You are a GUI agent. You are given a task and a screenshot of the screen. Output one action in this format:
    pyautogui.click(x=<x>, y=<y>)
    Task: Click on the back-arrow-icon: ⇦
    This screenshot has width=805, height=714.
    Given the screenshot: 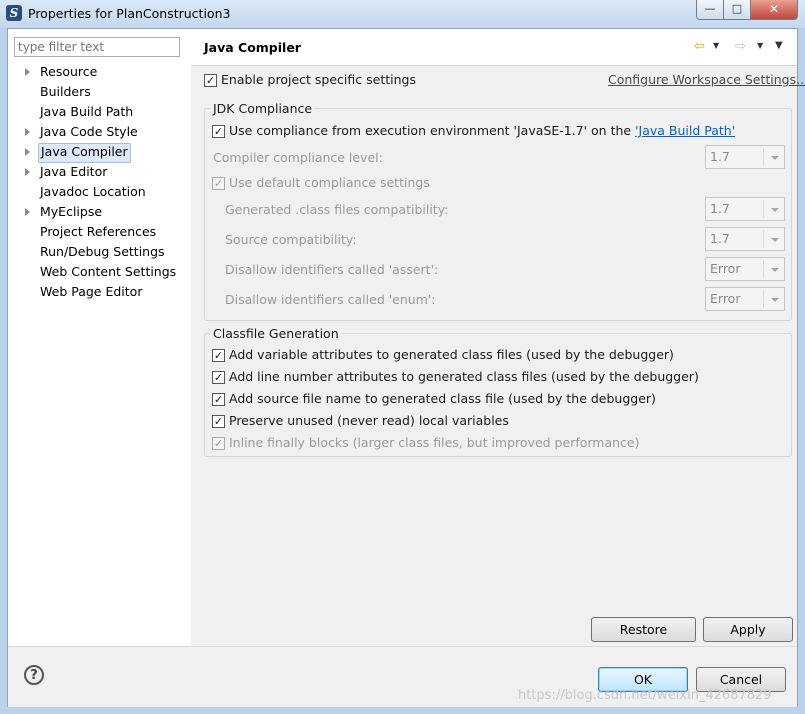 What is the action you would take?
    pyautogui.click(x=699, y=46)
    